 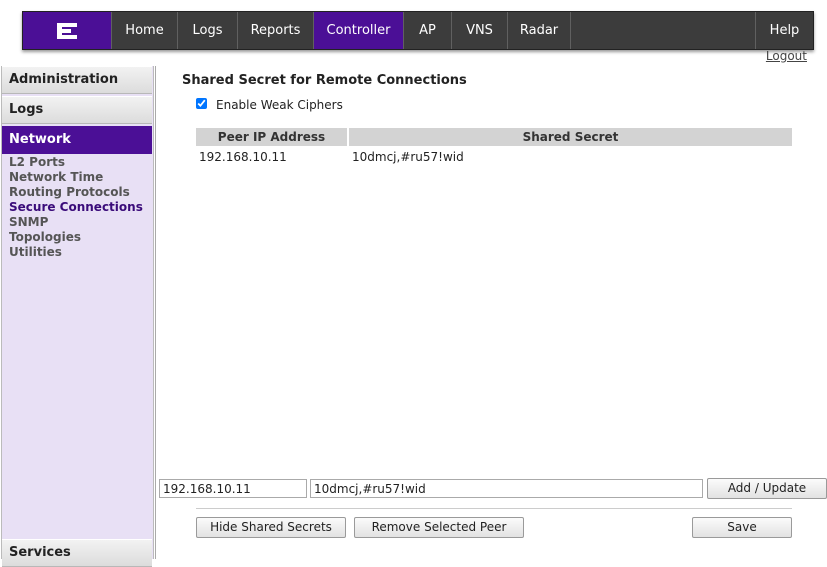 What do you see at coordinates (28, 222) in the screenshot?
I see `sidebar-item-snmp: SNMP` at bounding box center [28, 222].